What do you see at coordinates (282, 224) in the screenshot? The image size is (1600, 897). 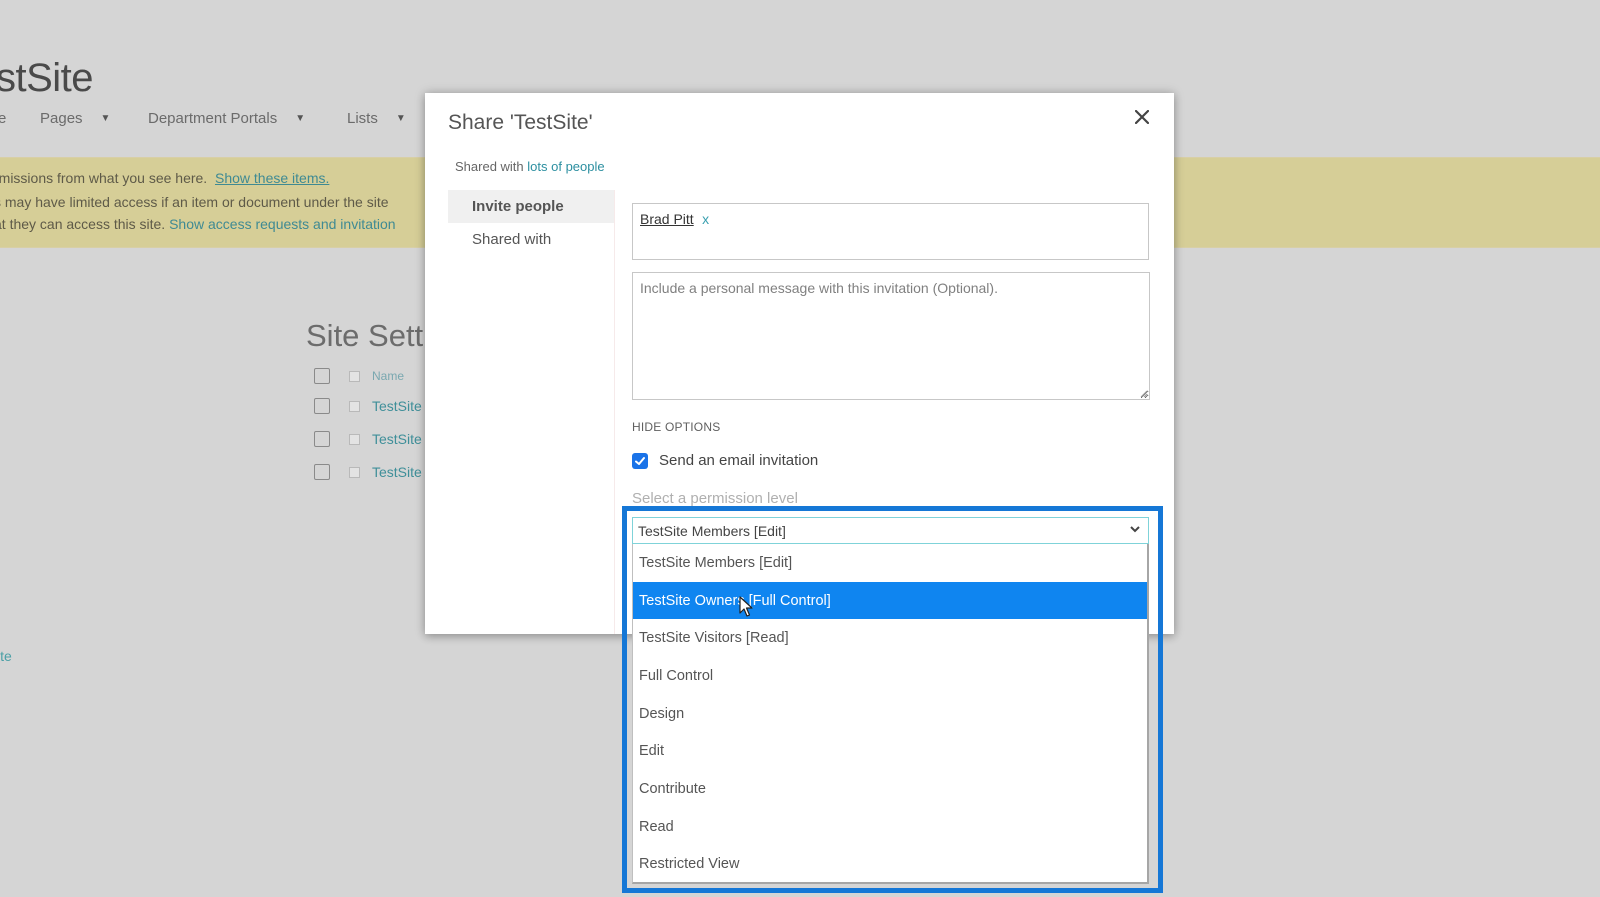 I see `show-access-requests-link: Show access requests and invitation` at bounding box center [282, 224].